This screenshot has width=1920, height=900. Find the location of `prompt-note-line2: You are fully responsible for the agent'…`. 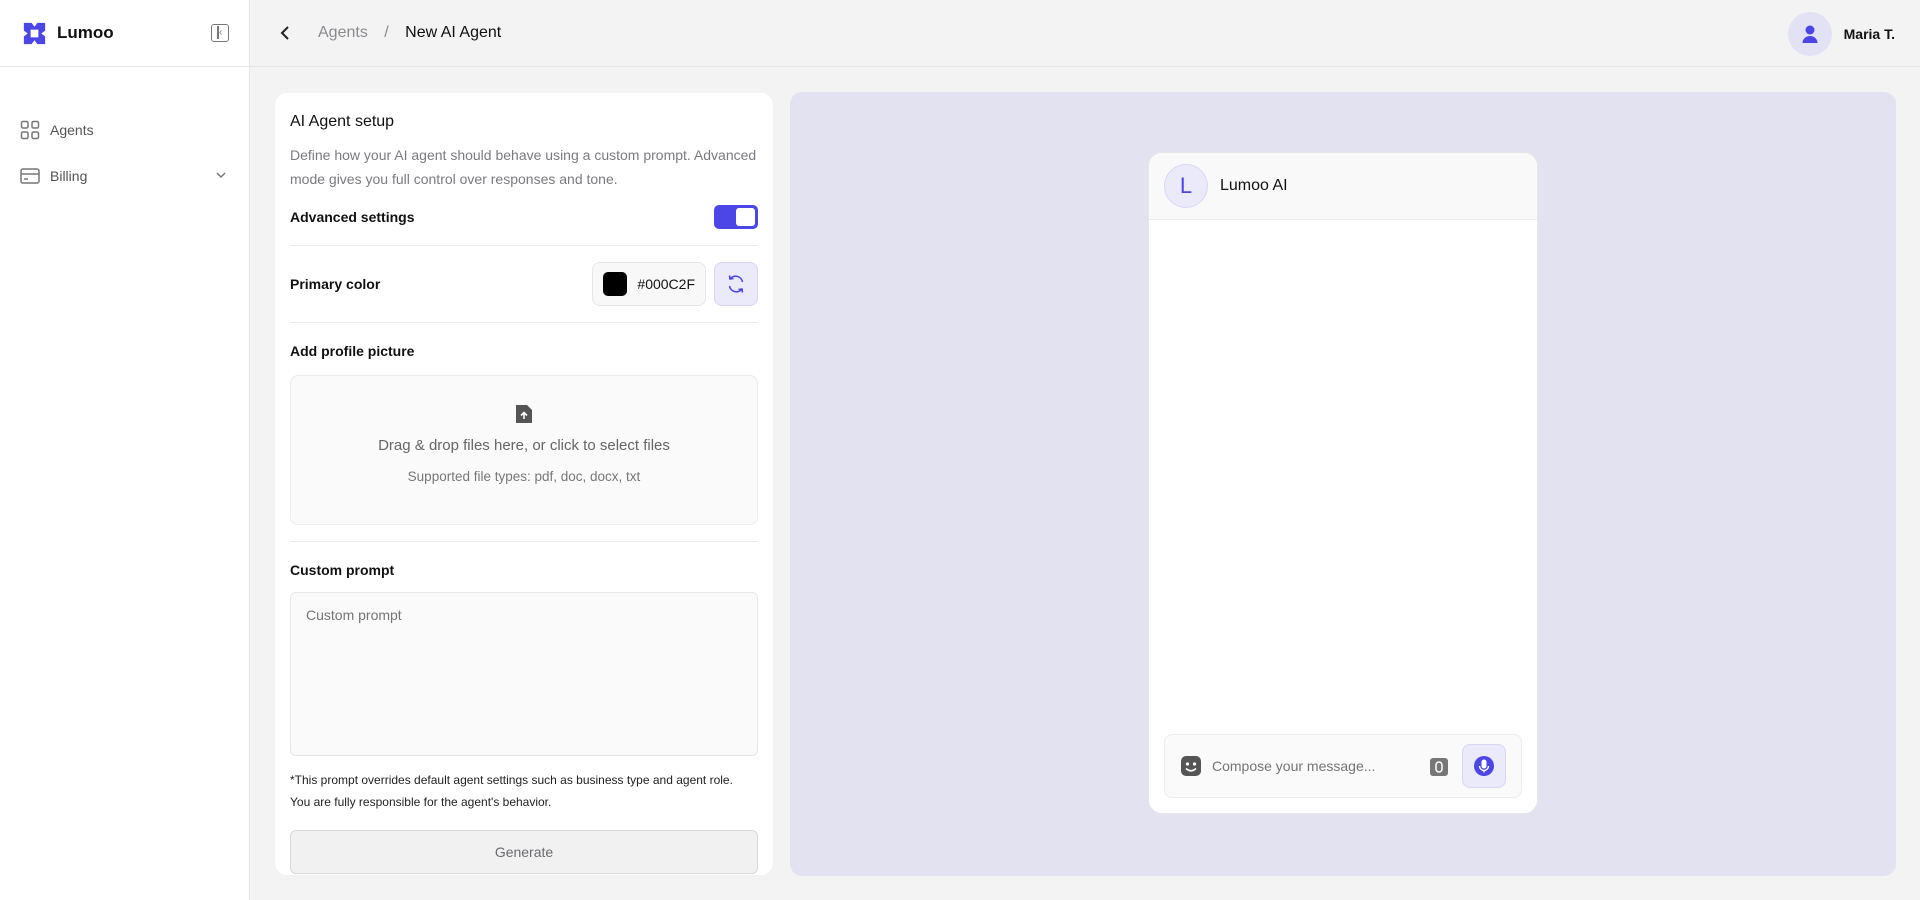

prompt-note-line2: You are fully responsible for the agent'… is located at coordinates (421, 802).